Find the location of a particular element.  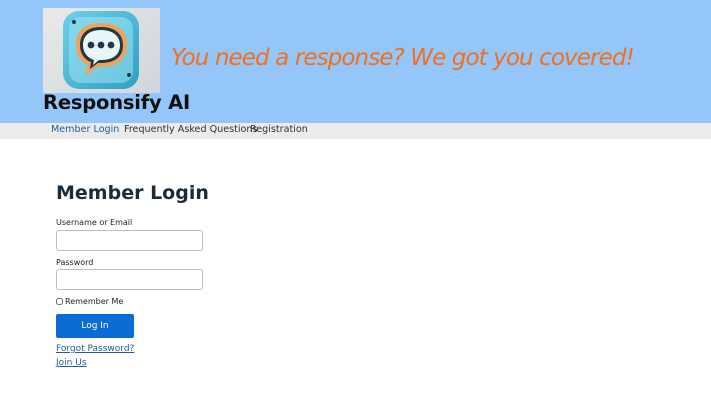

chat-bubble-icon is located at coordinates (101, 50).